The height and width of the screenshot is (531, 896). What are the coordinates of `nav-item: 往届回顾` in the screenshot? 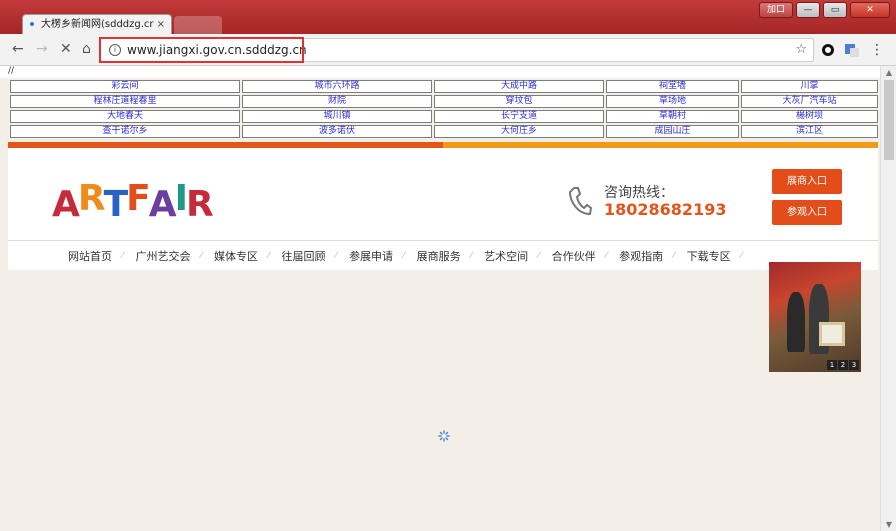 It's located at (304, 256).